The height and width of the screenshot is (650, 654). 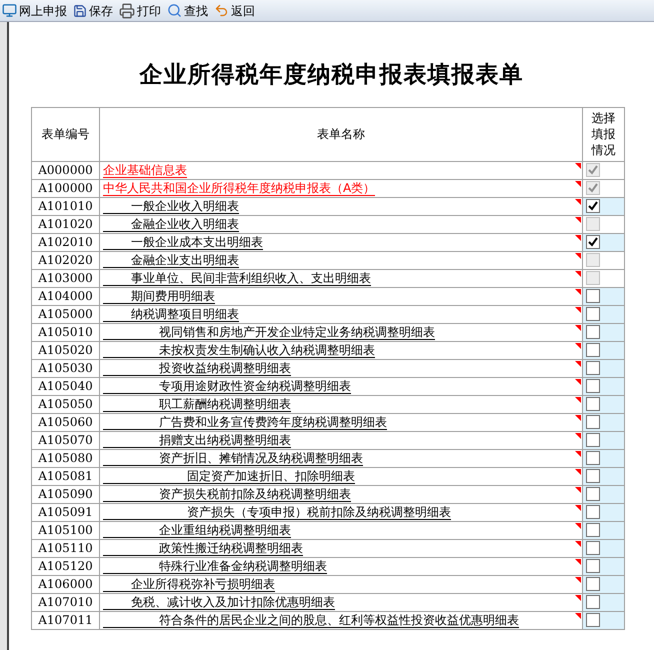 I want to click on column-header: 选择填报情况, so click(x=604, y=134).